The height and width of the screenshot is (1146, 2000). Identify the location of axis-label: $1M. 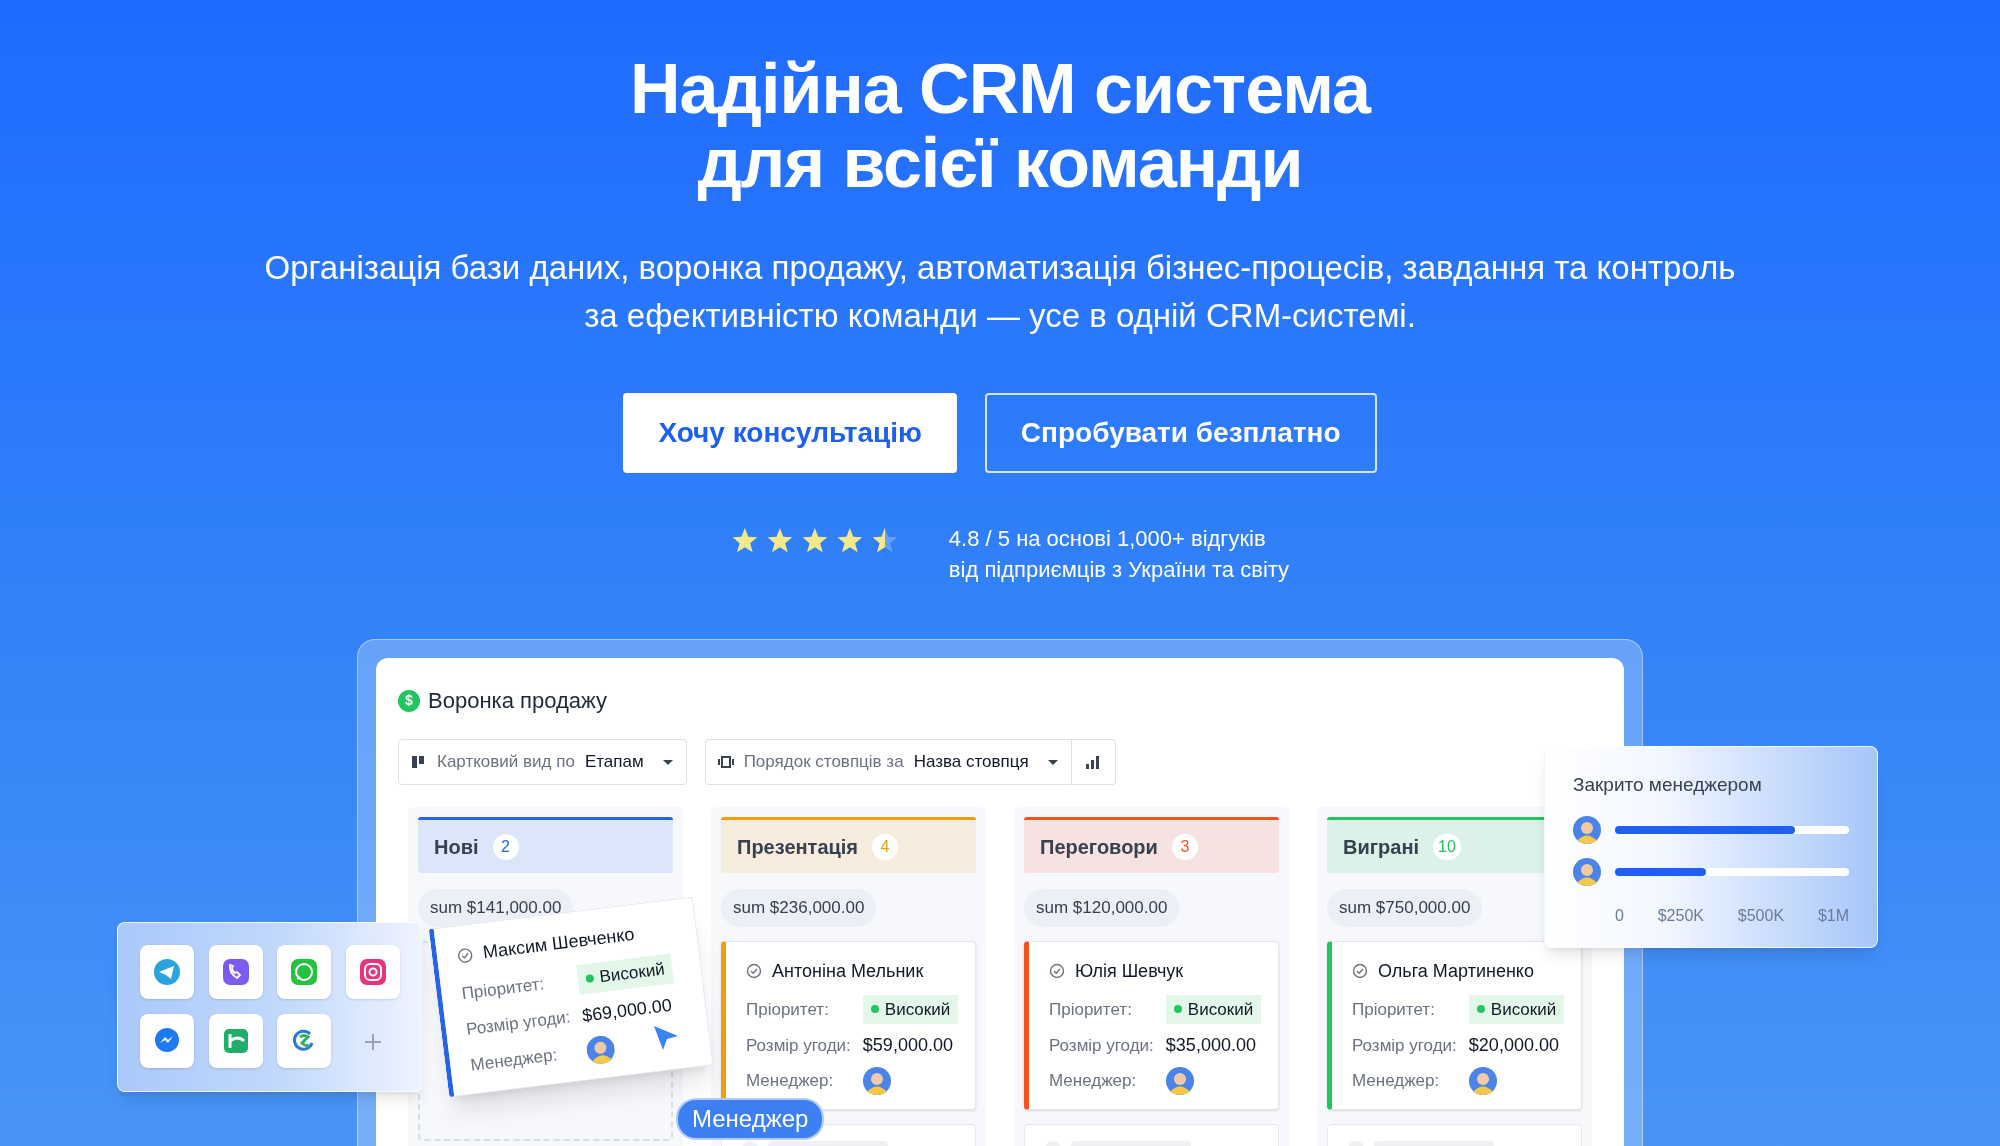
(1833, 915).